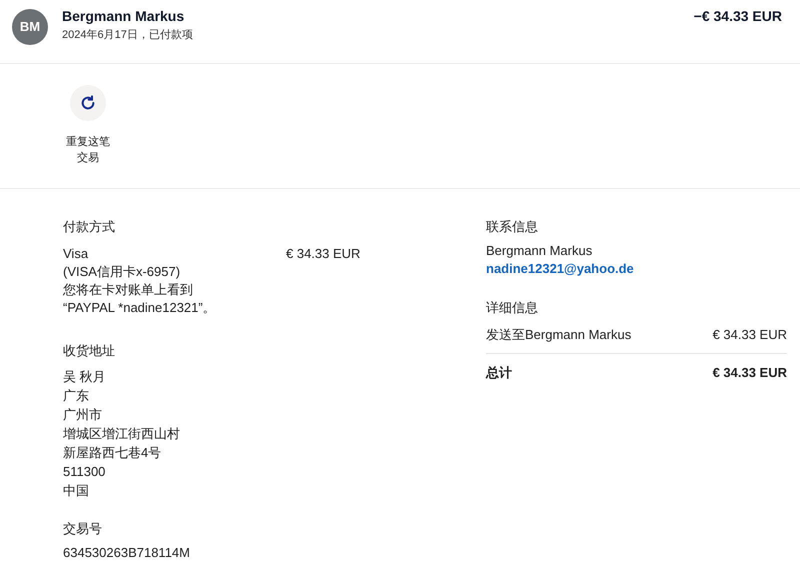 The height and width of the screenshot is (569, 800). Describe the element at coordinates (749, 373) in the screenshot. I see `total-amount: € 34.33 EUR` at that location.